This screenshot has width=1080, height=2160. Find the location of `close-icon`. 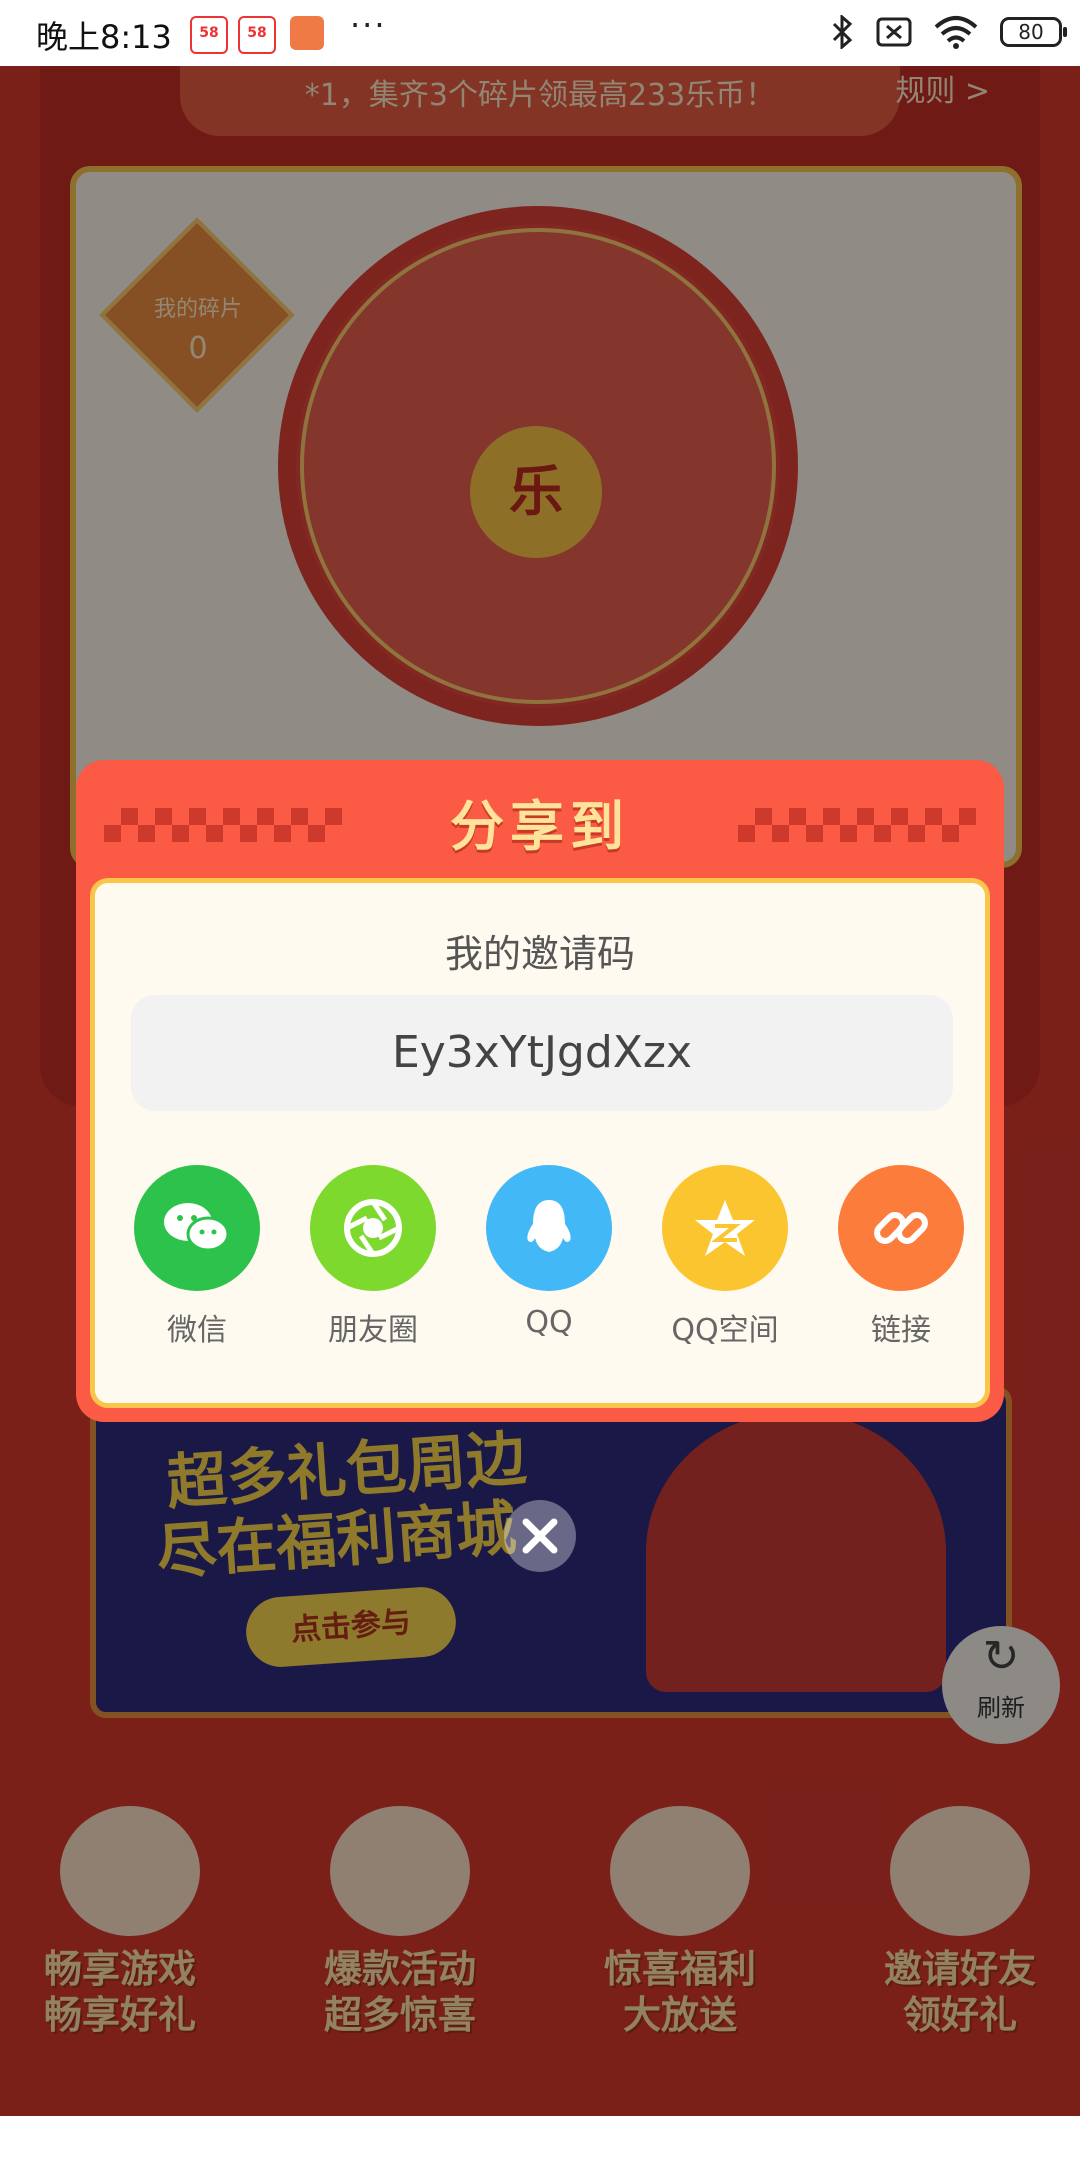

close-icon is located at coordinates (540, 1536).